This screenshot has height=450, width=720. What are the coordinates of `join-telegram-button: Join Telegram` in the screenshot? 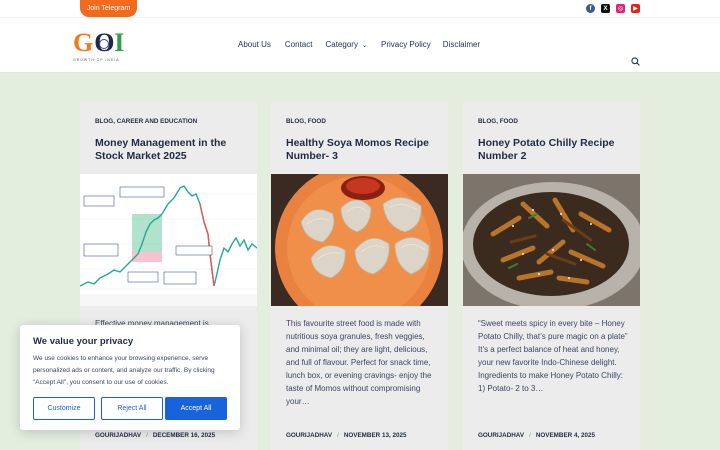 It's located at (108, 8).